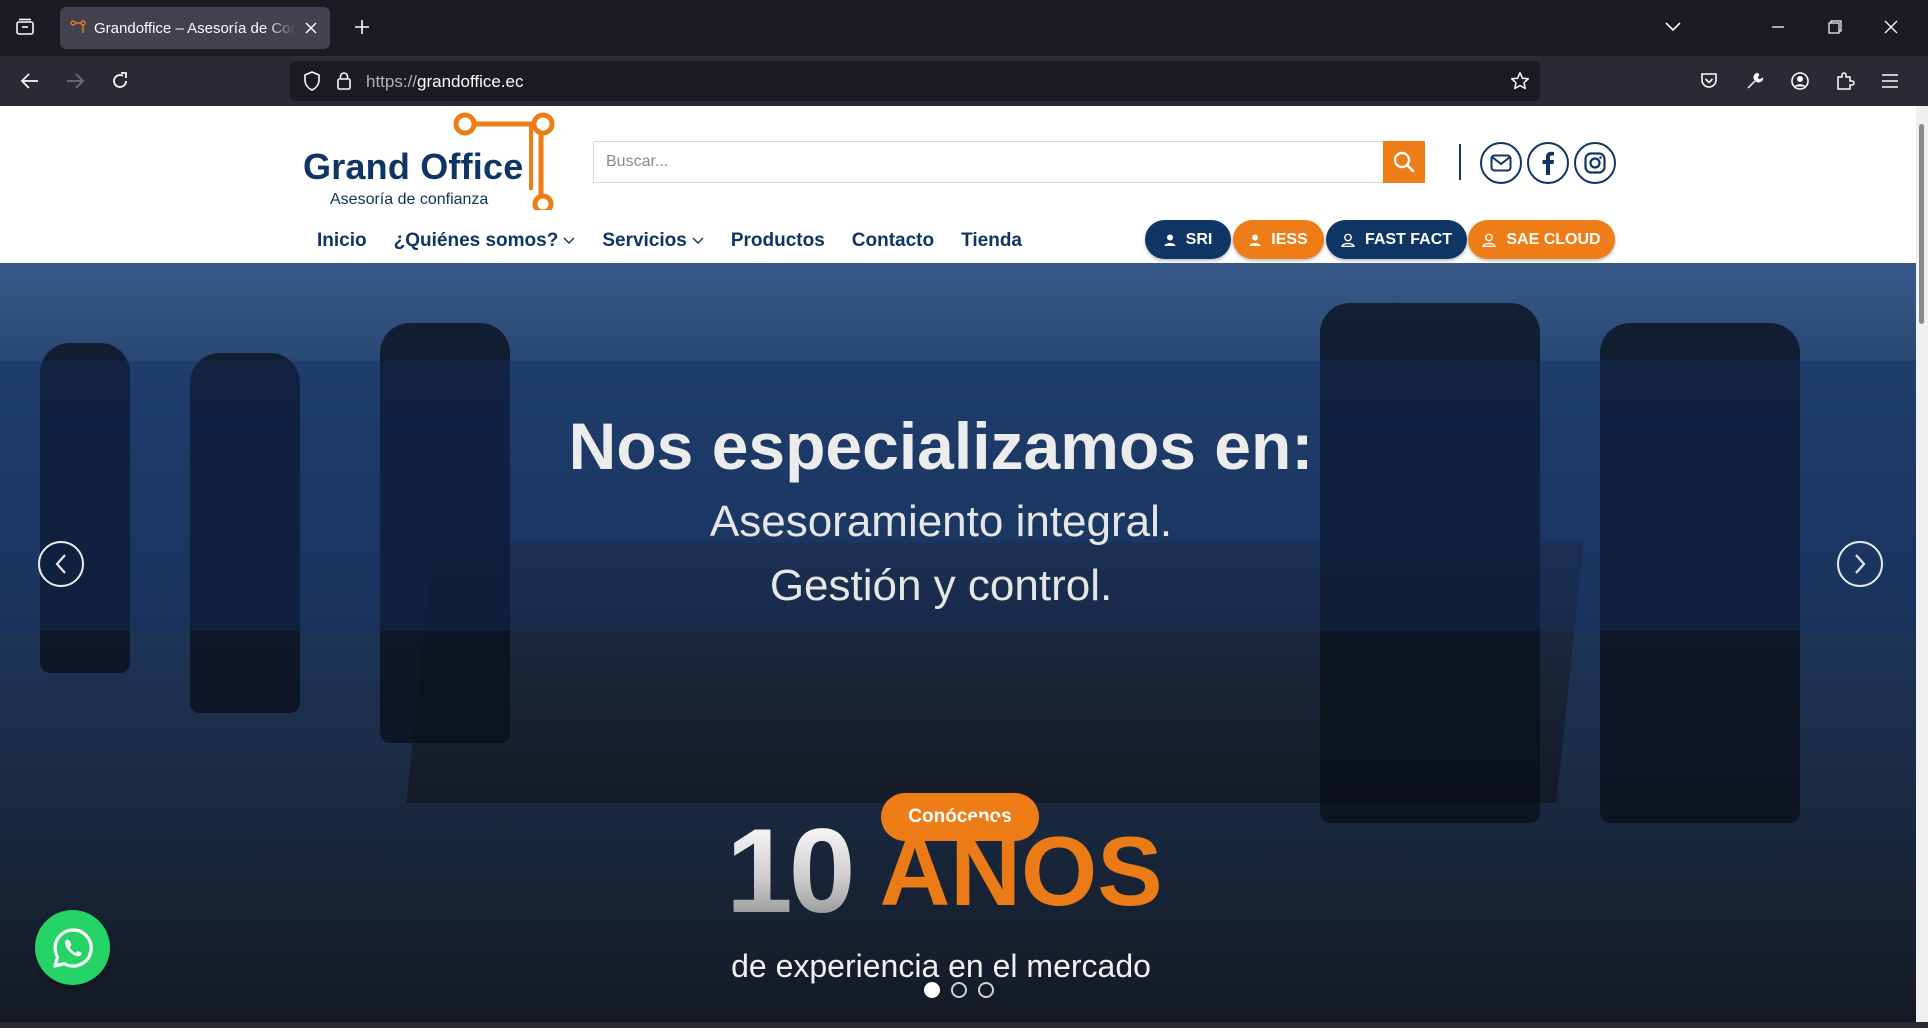 This screenshot has width=1928, height=1028. I want to click on years-badge: 10 AÑOS, so click(944, 871).